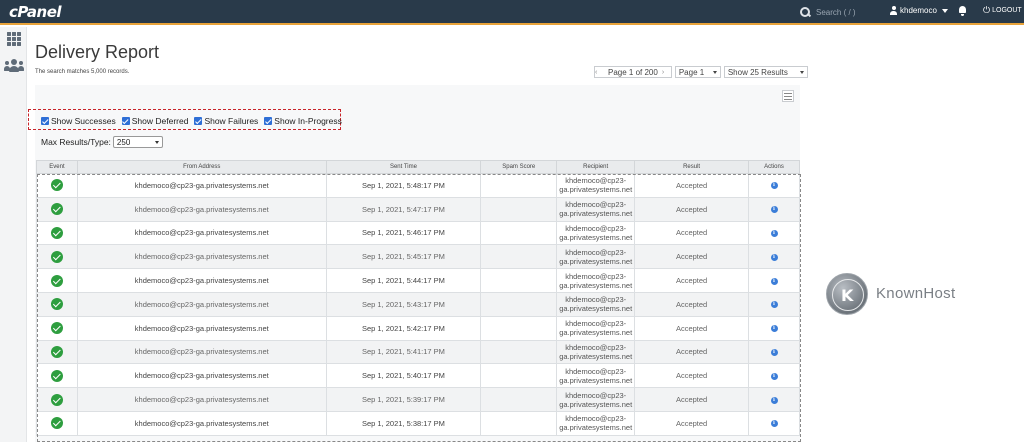 This screenshot has width=1024, height=442. Describe the element at coordinates (403, 167) in the screenshot. I see `column-header-sent-time: Sent Time` at that location.